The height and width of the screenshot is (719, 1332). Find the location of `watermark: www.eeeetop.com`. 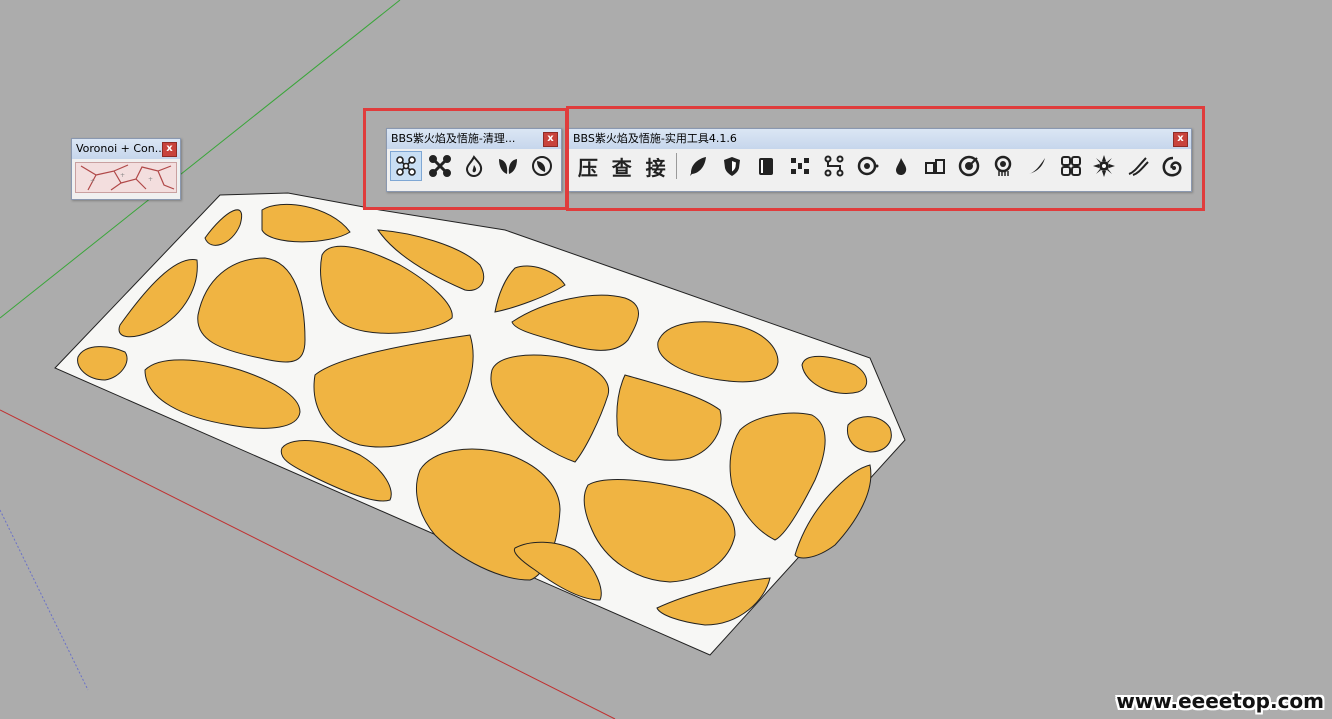

watermark: www.eeeetop.com is located at coordinates (1220, 701).